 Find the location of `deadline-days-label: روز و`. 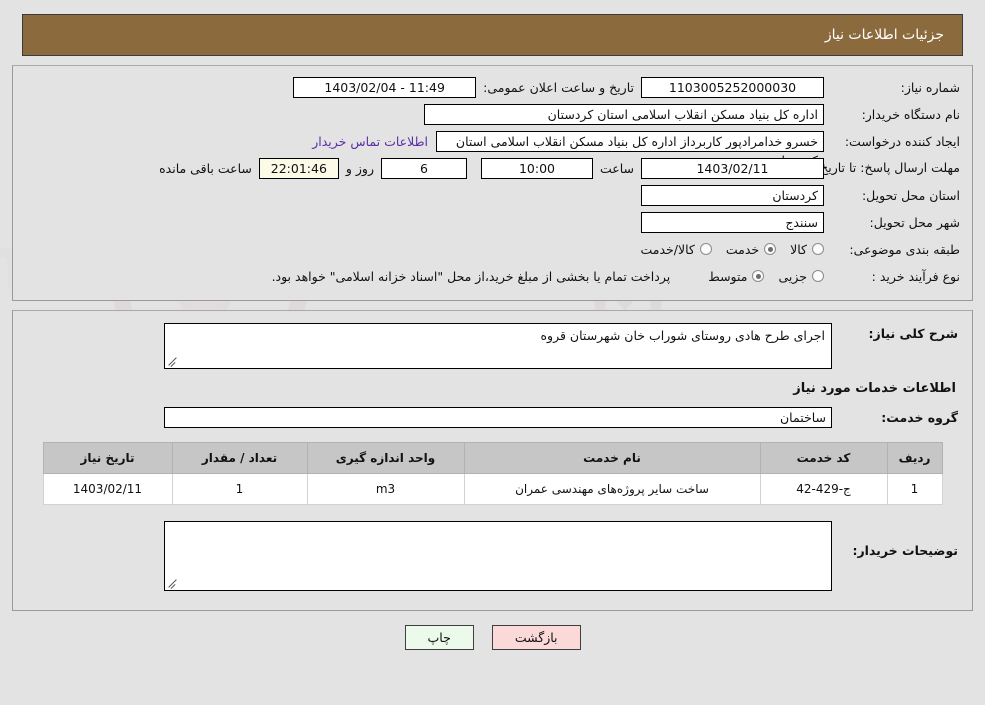

deadline-days-label: روز و is located at coordinates (359, 168).